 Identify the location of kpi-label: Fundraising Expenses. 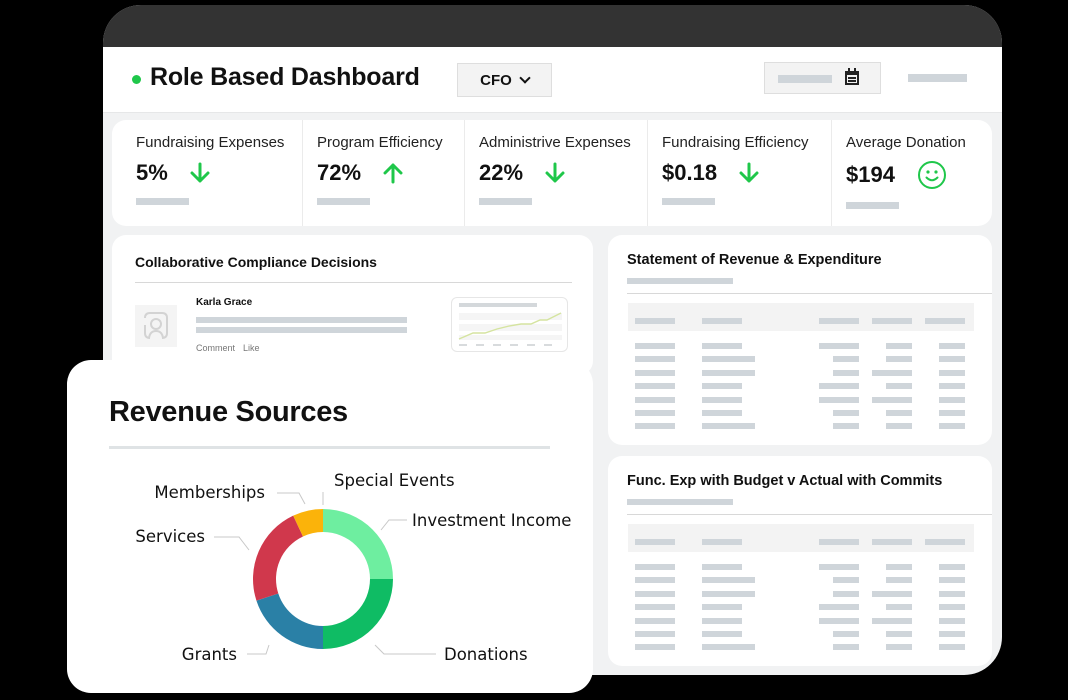
(210, 142).